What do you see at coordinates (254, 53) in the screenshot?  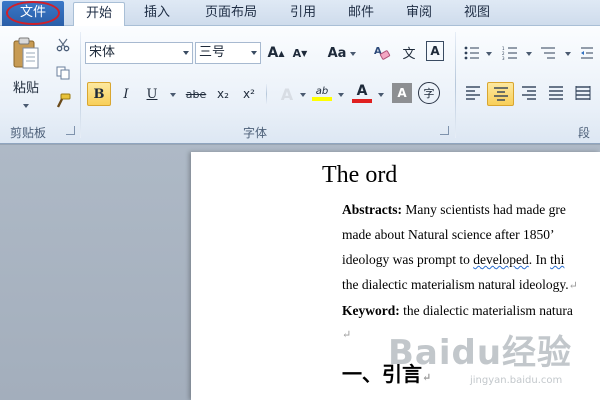 I see `font-size-dropdown-arrow` at bounding box center [254, 53].